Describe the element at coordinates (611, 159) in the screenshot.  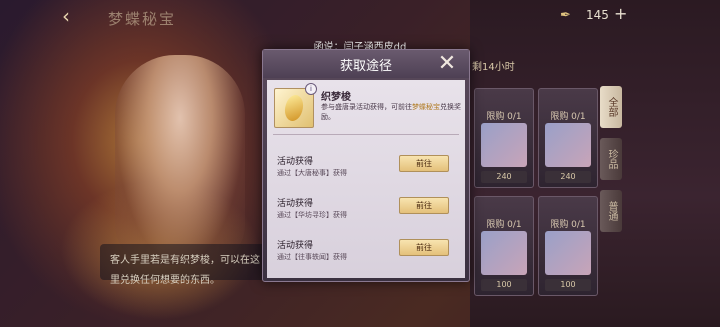
I see `tab-rare: 珍品` at that location.